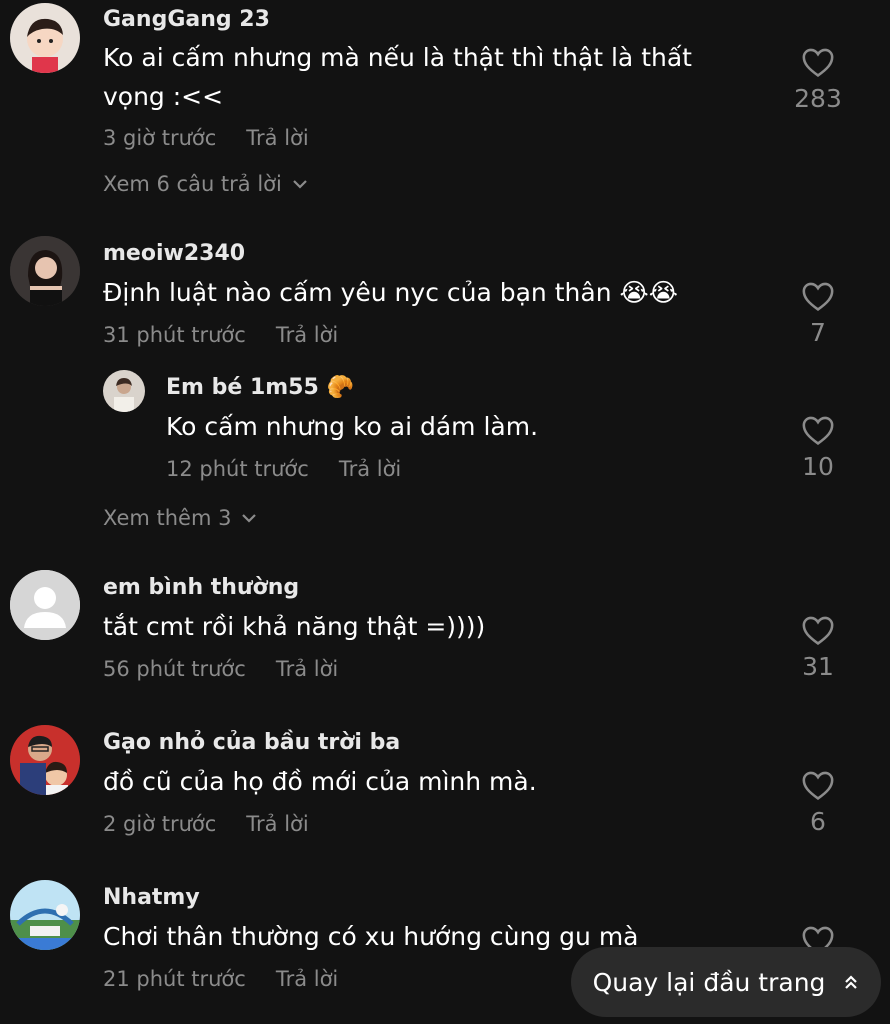 The width and height of the screenshot is (890, 1024). Describe the element at coordinates (167, 518) in the screenshot. I see `view-more-label: Xem thêm 3` at that location.